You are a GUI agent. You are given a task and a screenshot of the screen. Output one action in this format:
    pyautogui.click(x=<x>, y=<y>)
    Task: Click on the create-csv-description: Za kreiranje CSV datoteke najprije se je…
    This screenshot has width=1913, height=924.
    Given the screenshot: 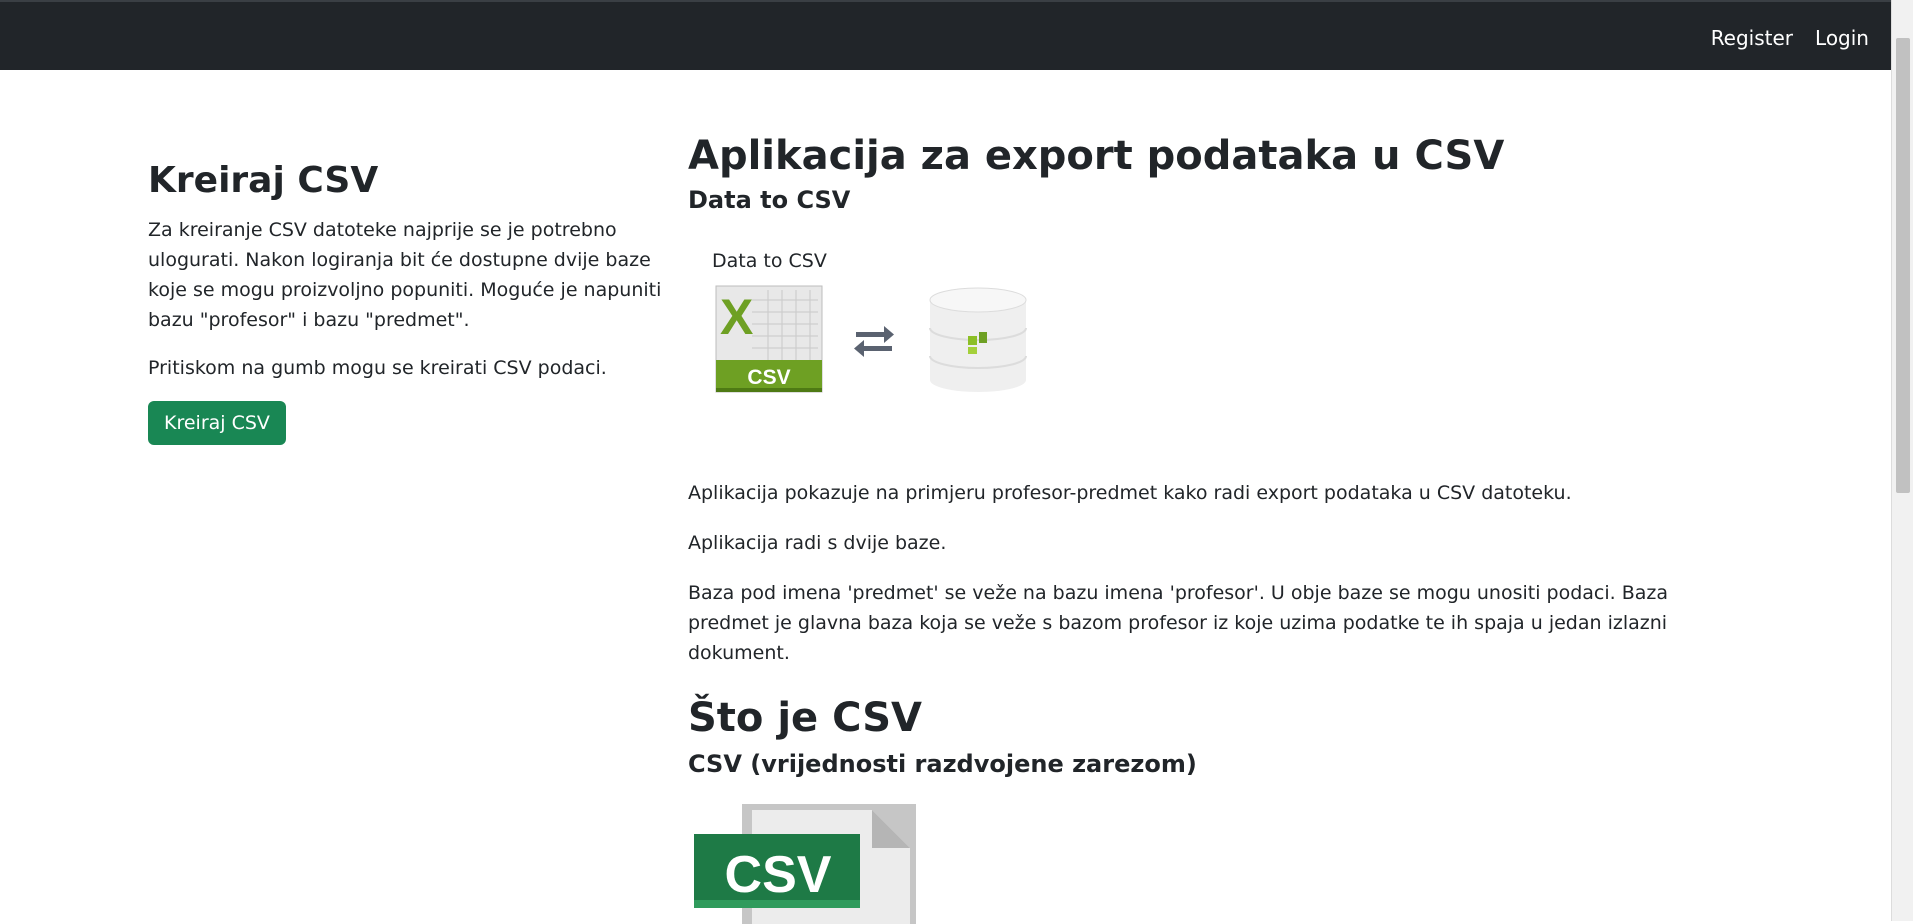 What is the action you would take?
    pyautogui.click(x=405, y=275)
    